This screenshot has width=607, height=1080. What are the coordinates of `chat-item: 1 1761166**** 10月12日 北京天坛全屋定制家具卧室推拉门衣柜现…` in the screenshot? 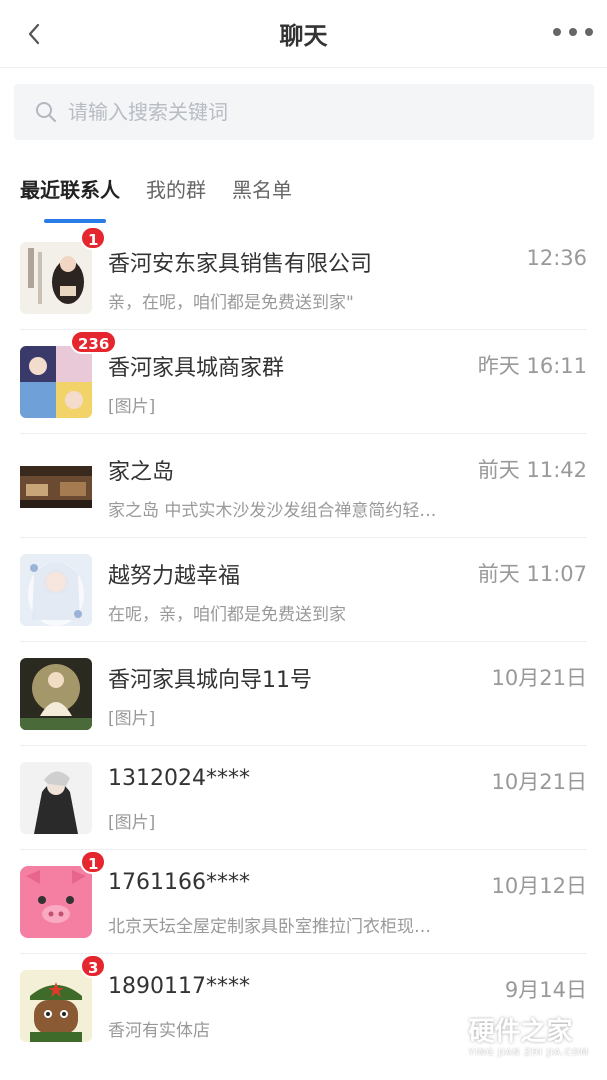 It's located at (303, 902).